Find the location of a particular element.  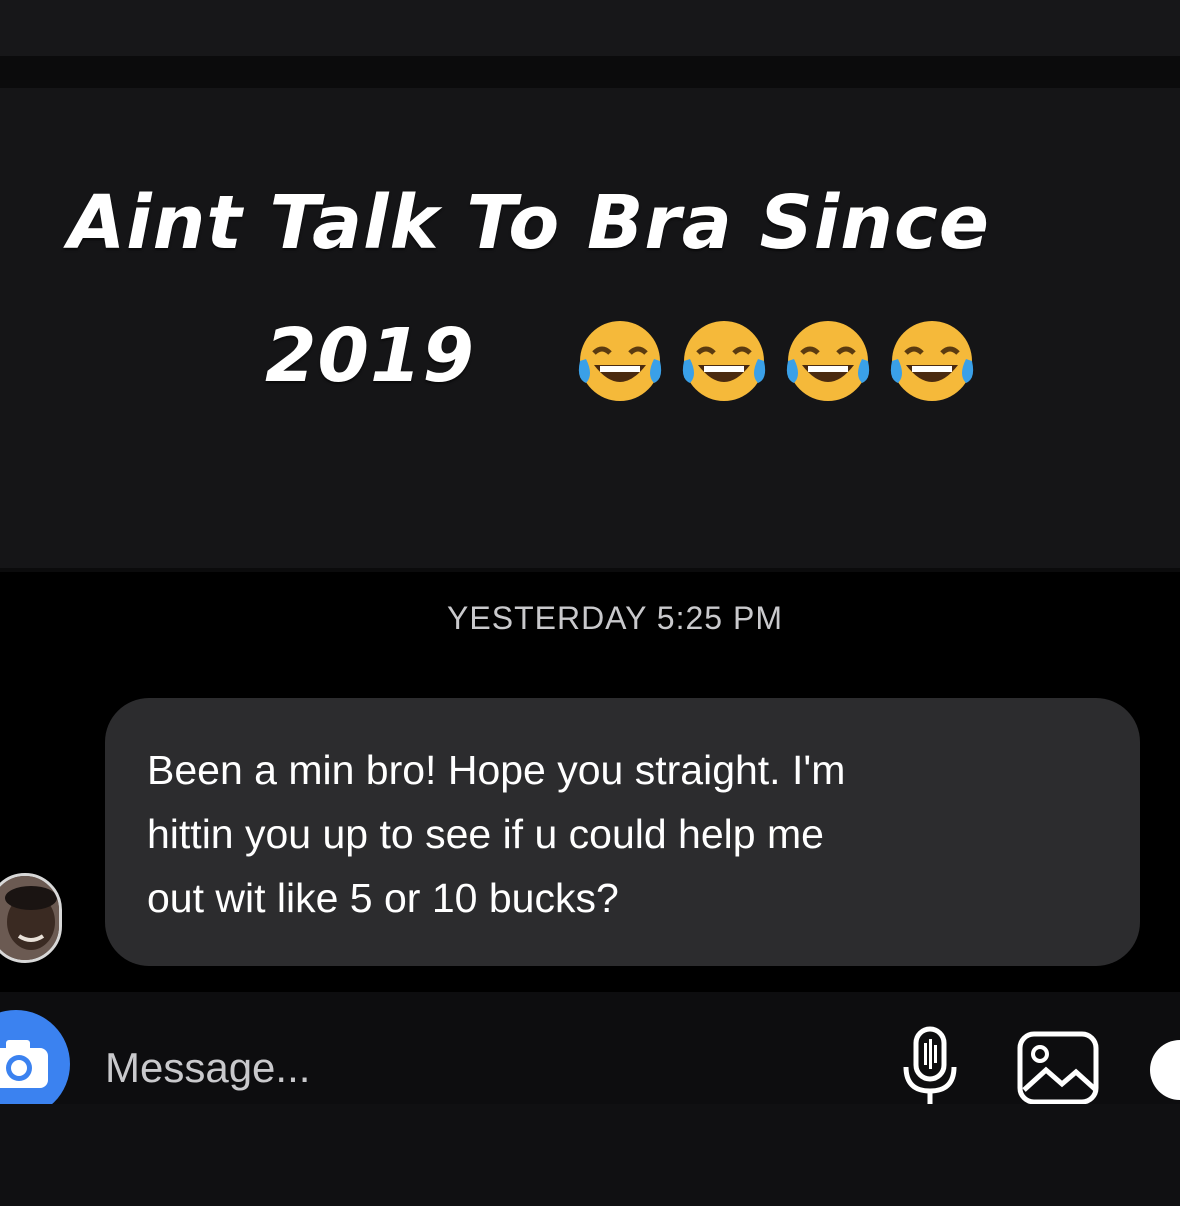

avatar-image is located at coordinates (29, 918).